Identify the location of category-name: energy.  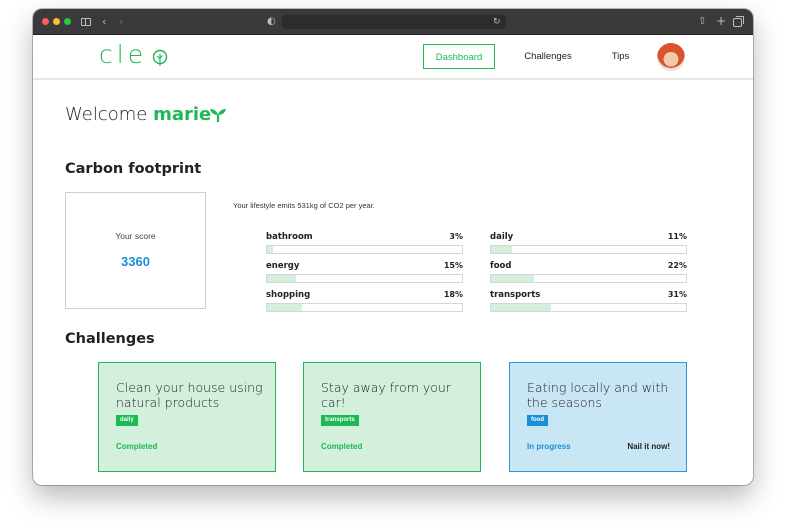
(283, 266).